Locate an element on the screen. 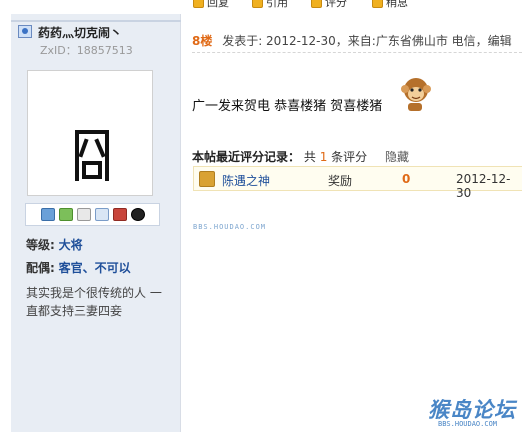  view-profile-icon is located at coordinates (83, 214).